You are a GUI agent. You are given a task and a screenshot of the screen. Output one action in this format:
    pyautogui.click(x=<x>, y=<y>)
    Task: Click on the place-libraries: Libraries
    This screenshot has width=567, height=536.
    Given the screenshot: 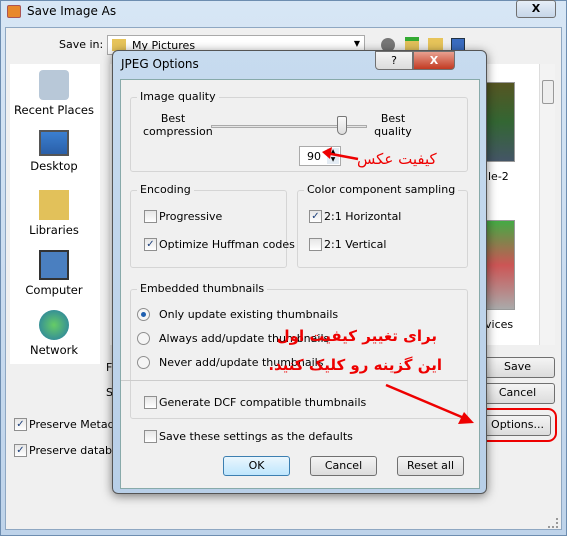 What is the action you would take?
    pyautogui.click(x=54, y=213)
    